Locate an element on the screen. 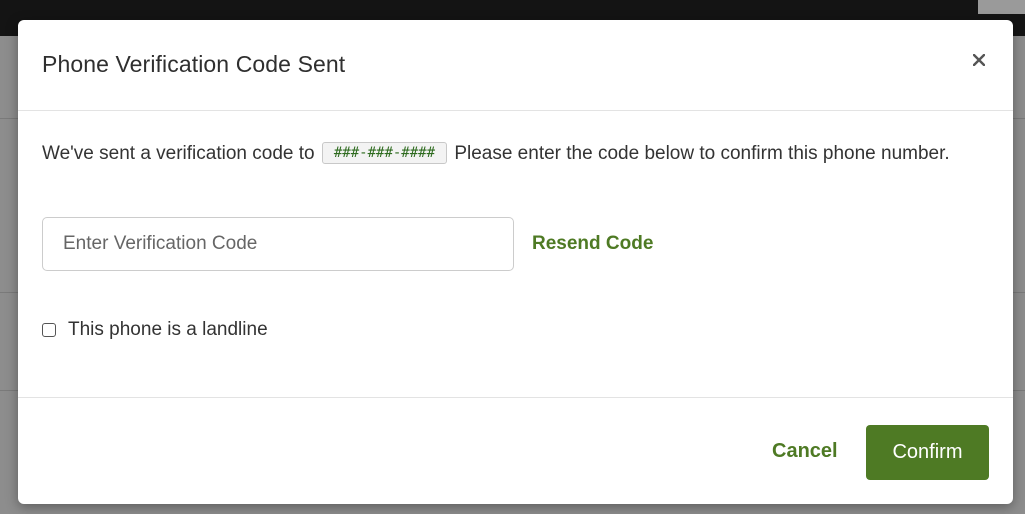 The image size is (1025, 514). verification-code-input is located at coordinates (278, 244).